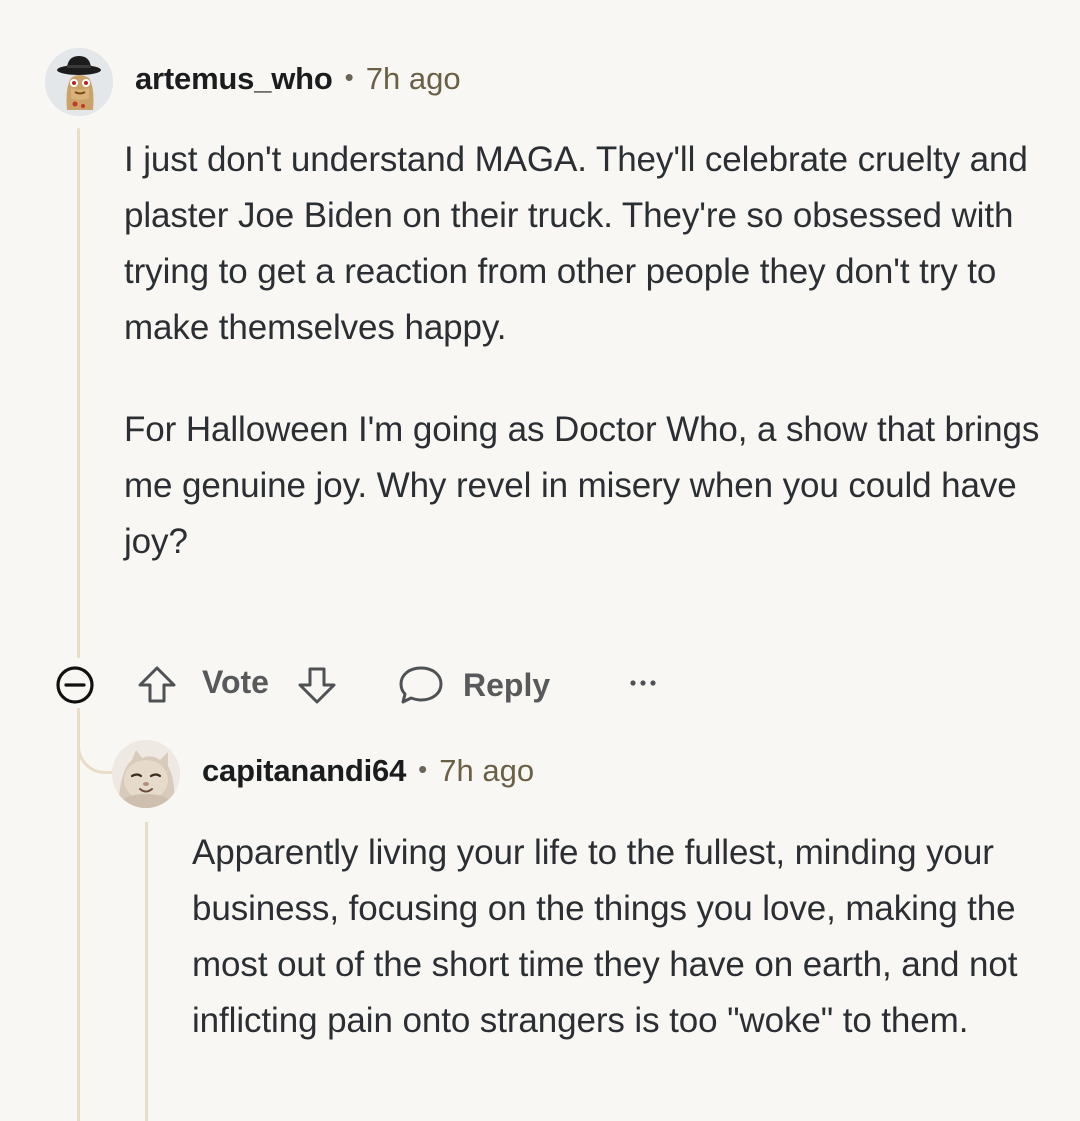  I want to click on thread-line-continuation, so click(78, 914).